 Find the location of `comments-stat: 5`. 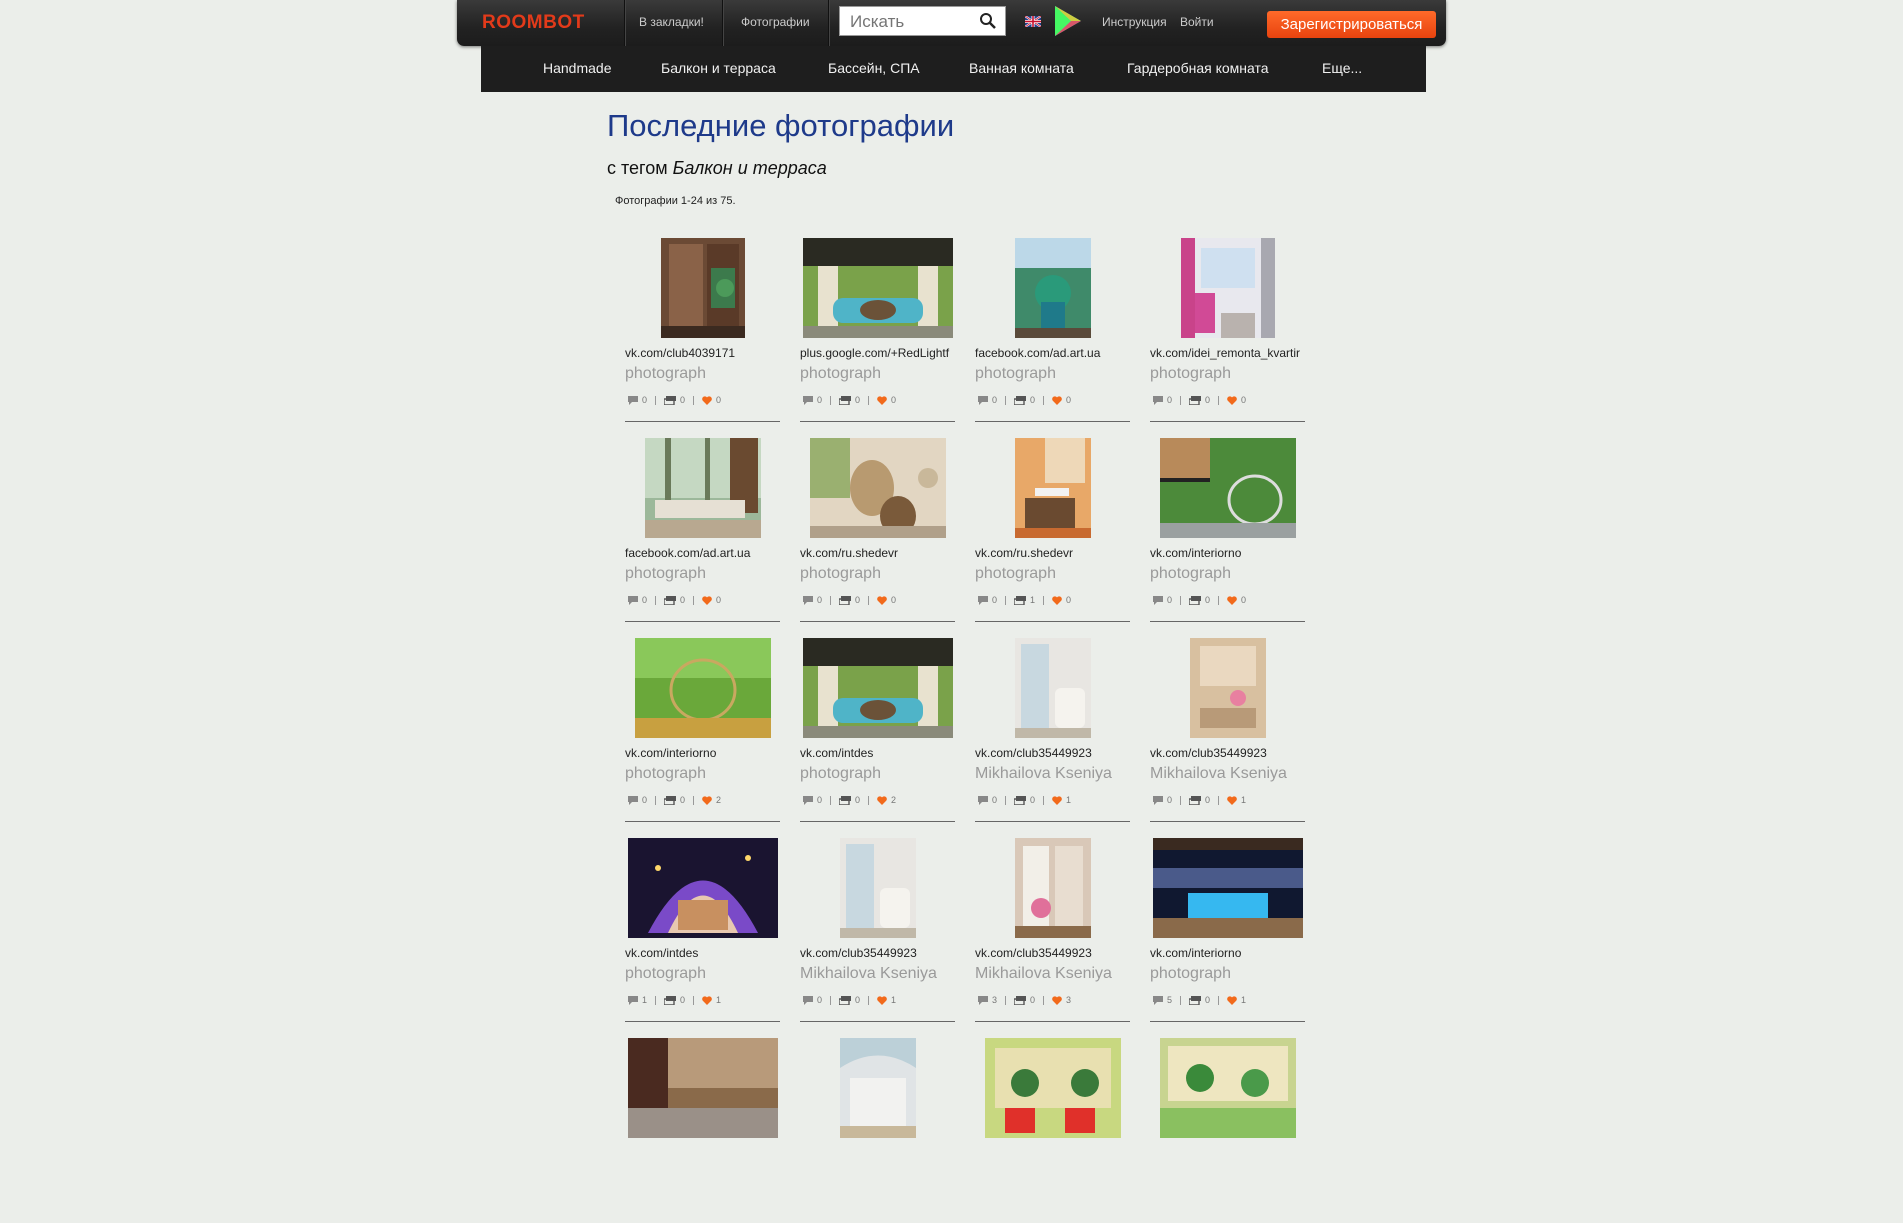

comments-stat: 5 is located at coordinates (1162, 1000).